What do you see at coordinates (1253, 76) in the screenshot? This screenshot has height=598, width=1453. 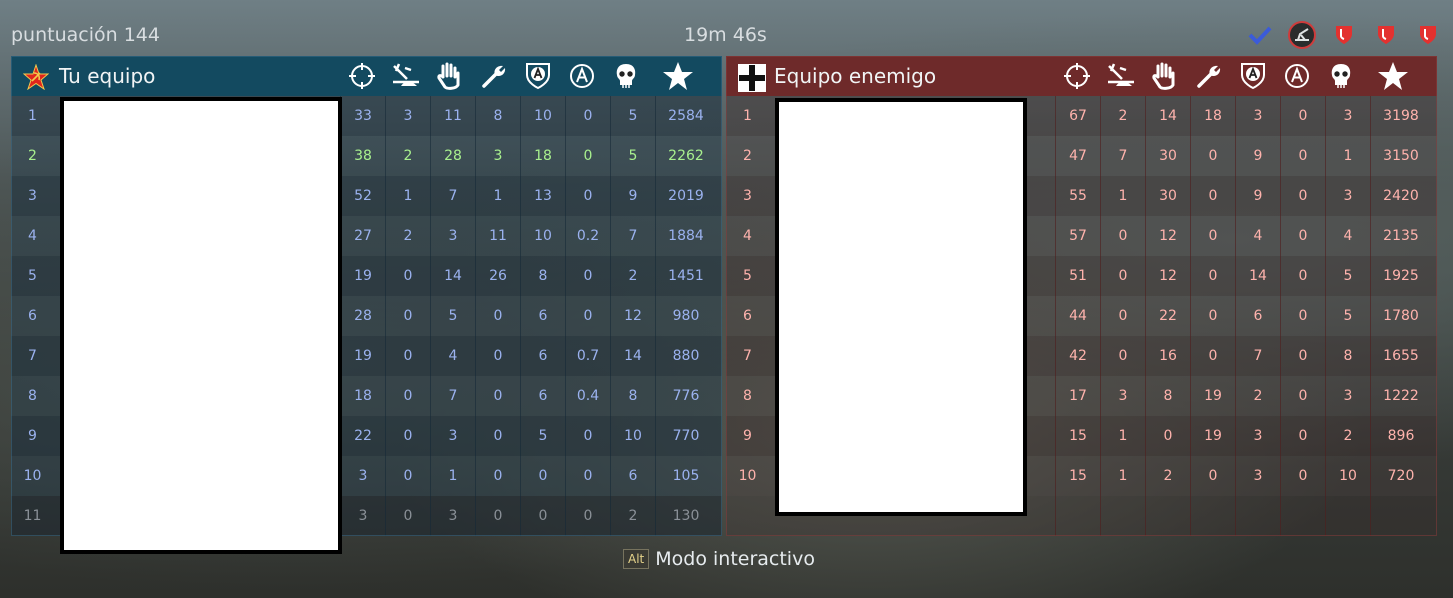 I see `shield-a-icon` at bounding box center [1253, 76].